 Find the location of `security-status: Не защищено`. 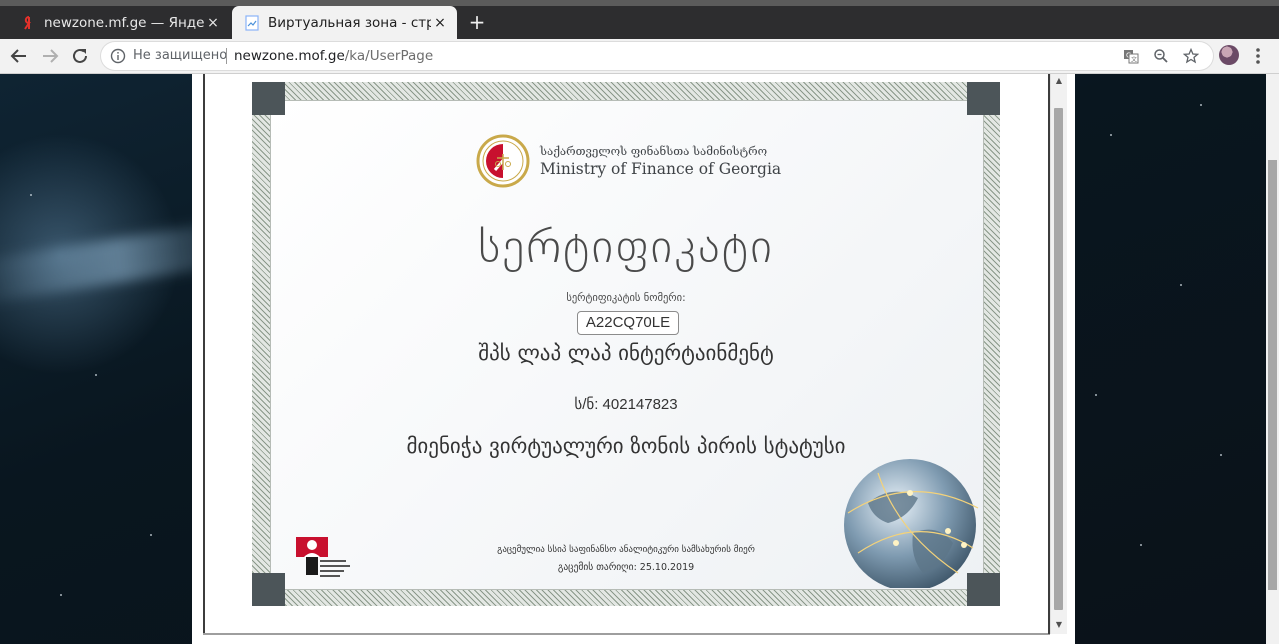

security-status: Не защищено is located at coordinates (180, 55).